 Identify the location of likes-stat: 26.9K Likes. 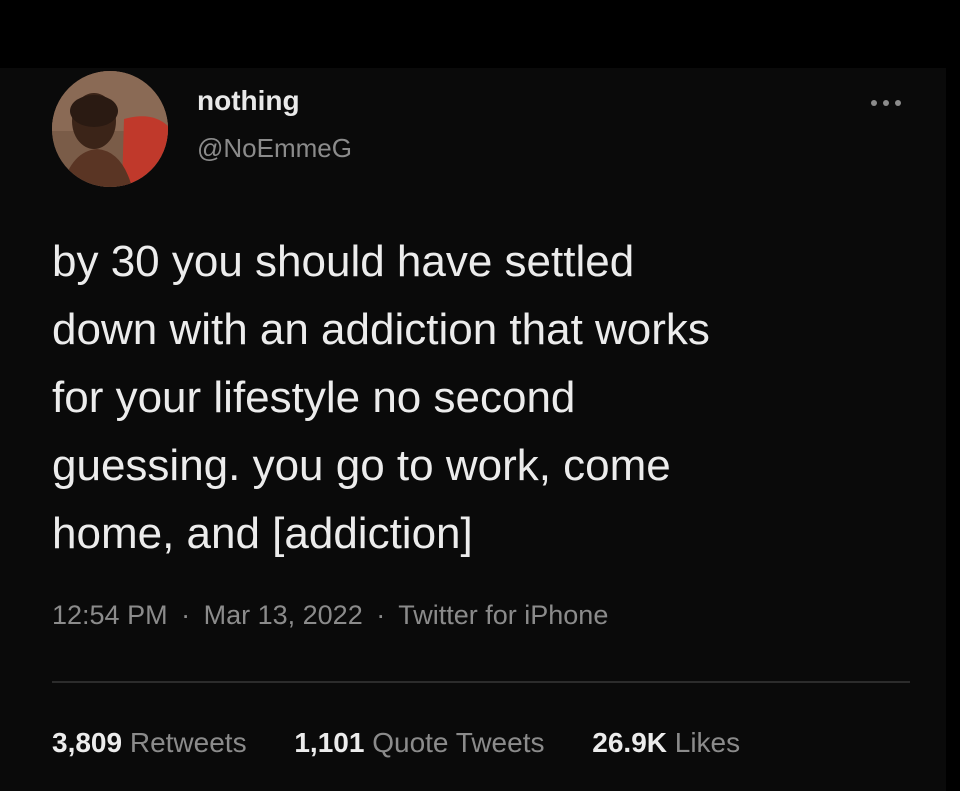
(666, 742).